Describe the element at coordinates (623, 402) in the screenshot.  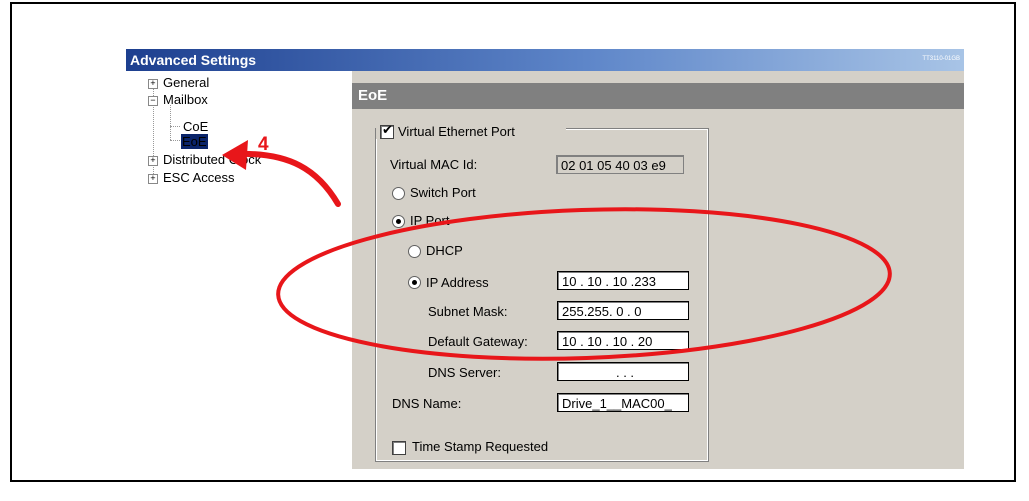
I see `dns-name-field: Drive_1__MAC00_` at that location.